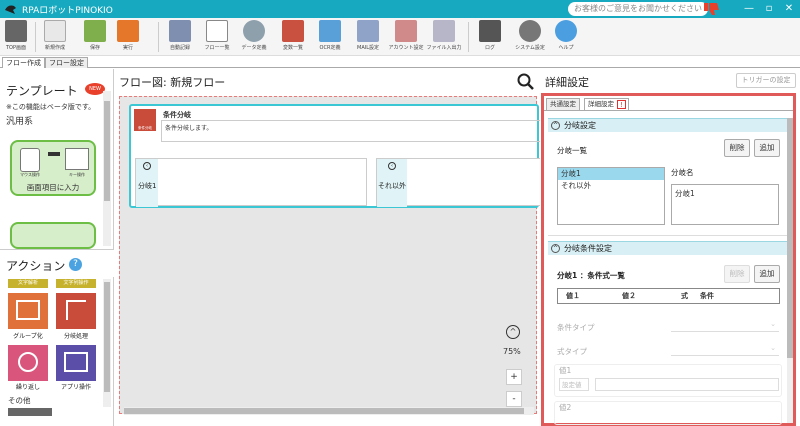 The height and width of the screenshot is (426, 800). Describe the element at coordinates (580, 125) in the screenshot. I see `branch-settings-title: 分岐設定` at that location.